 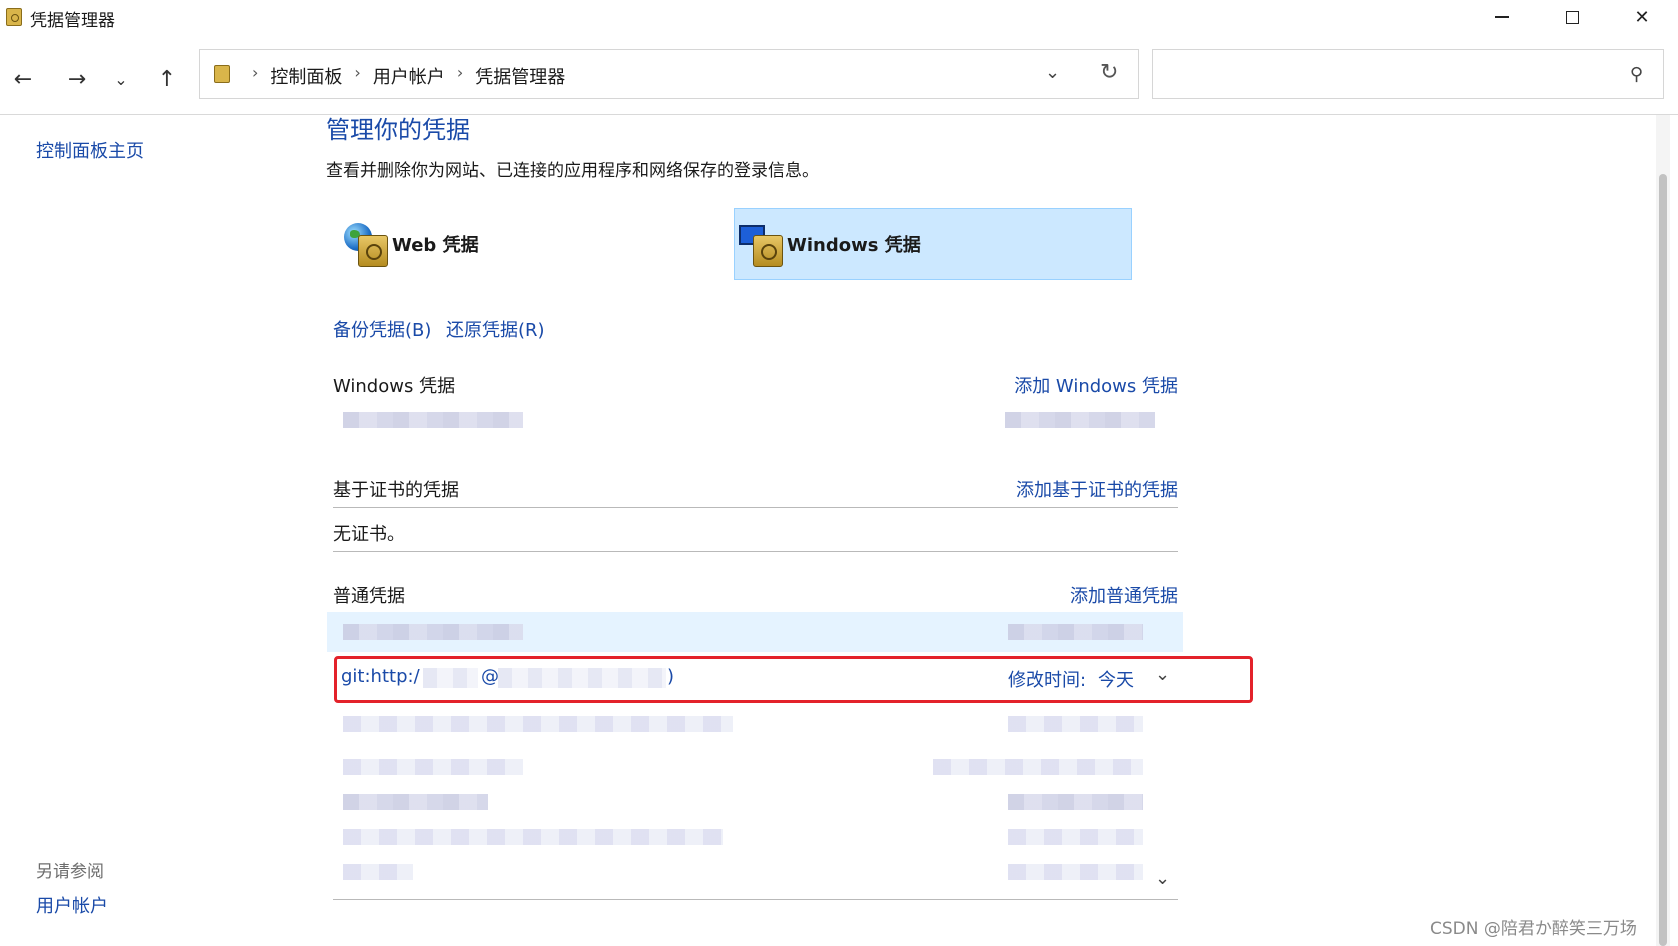 I want to click on search-icon: ⚲, so click(x=1636, y=74).